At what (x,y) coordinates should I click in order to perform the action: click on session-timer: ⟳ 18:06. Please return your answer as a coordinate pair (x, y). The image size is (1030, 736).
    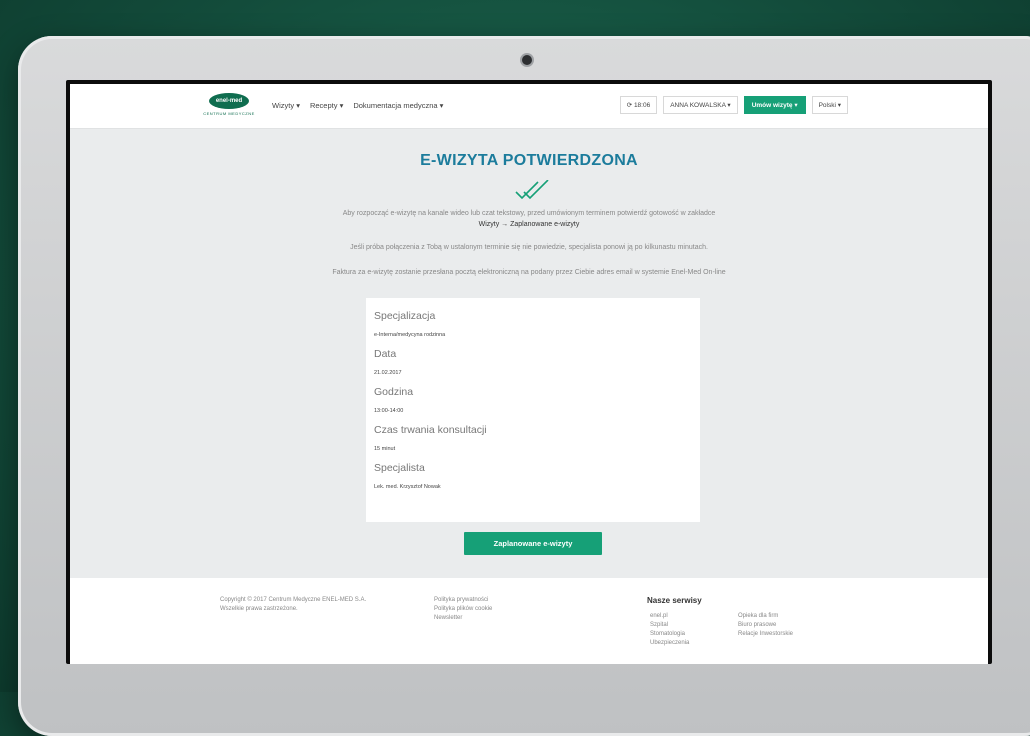
    Looking at the image, I should click on (638, 105).